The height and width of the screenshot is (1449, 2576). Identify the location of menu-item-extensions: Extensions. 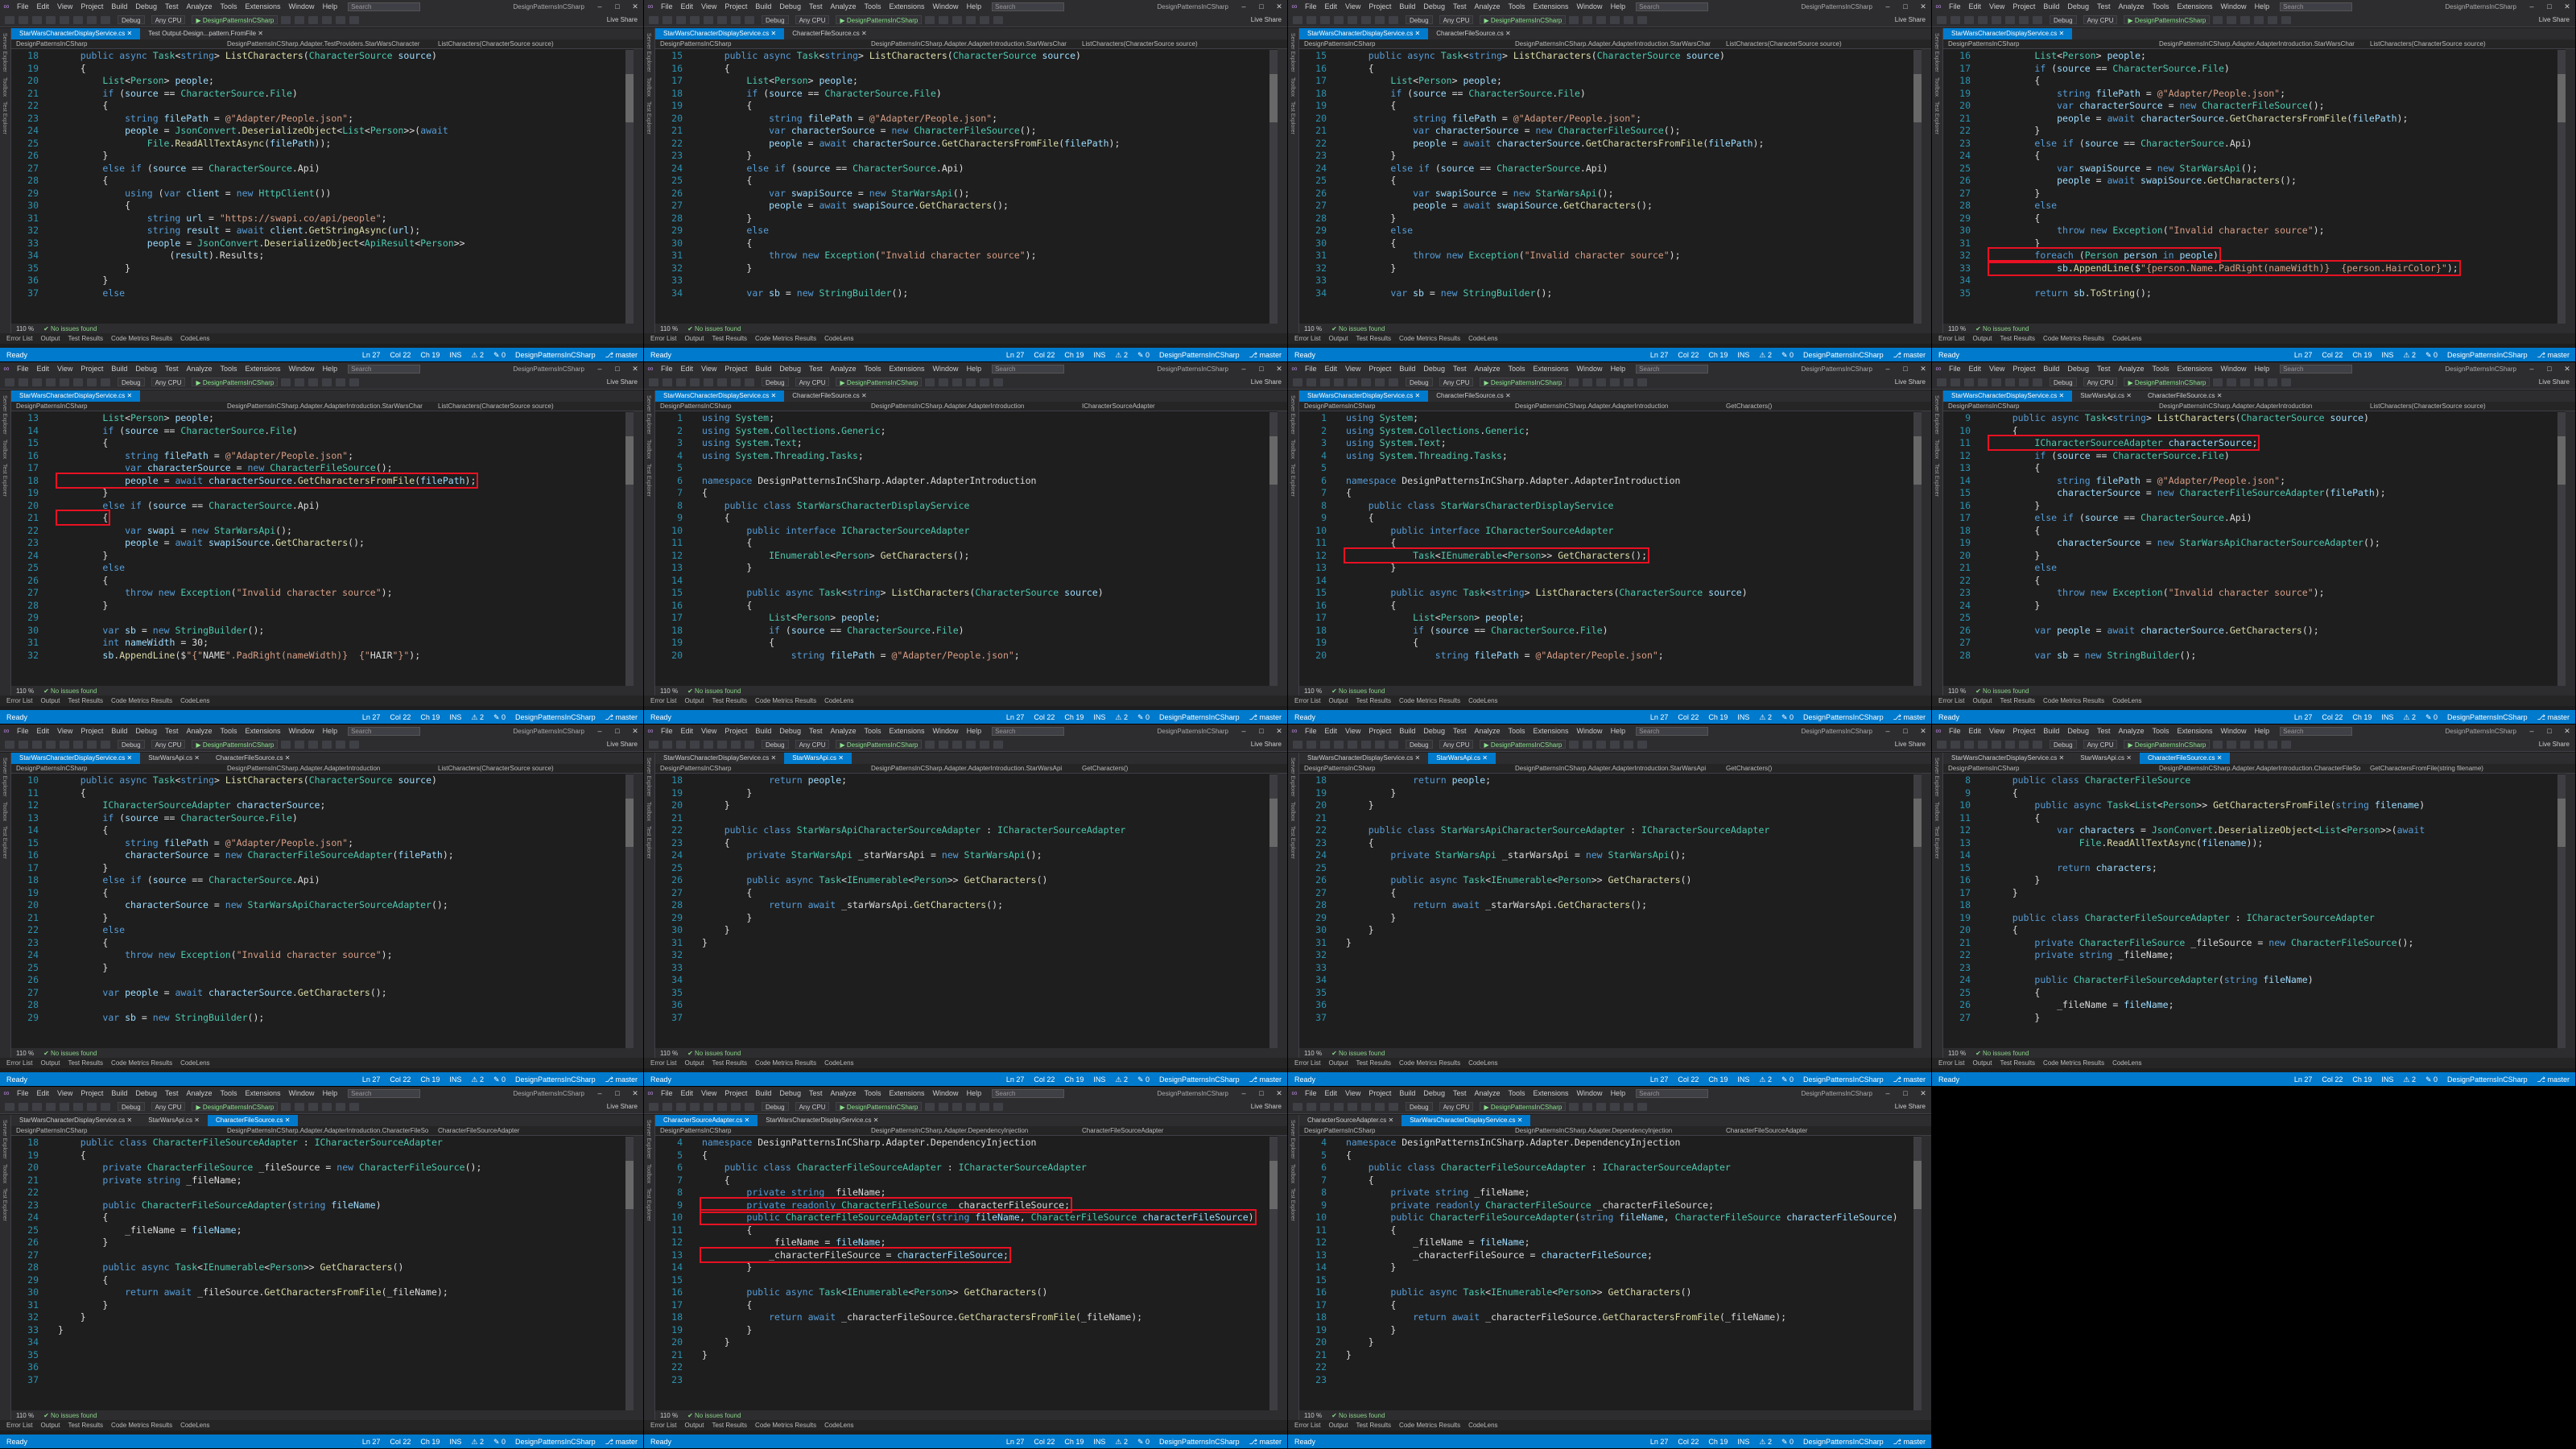
(1551, 731).